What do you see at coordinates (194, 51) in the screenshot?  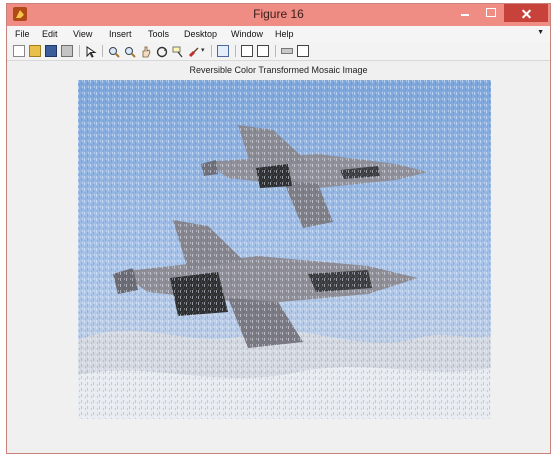 I see `brush-icon` at bounding box center [194, 51].